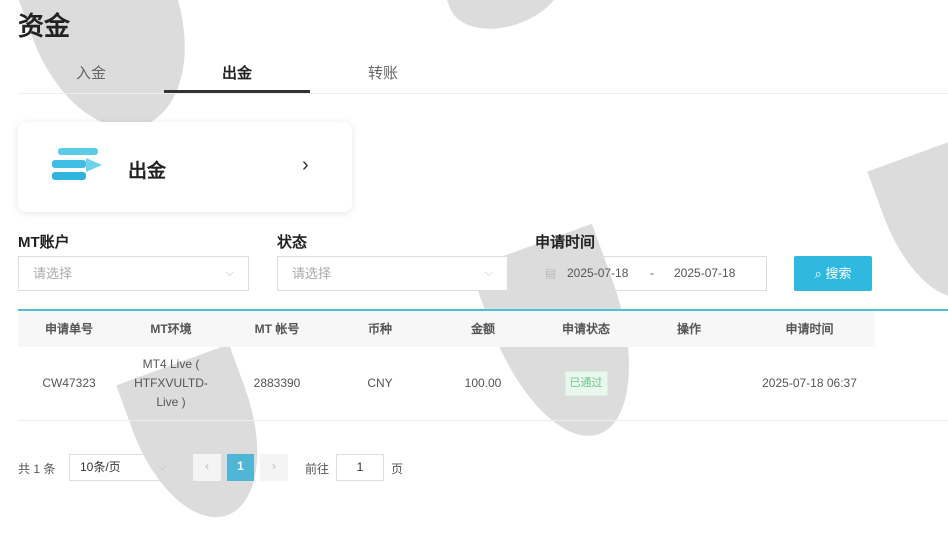 The width and height of the screenshot is (948, 536). I want to click on mt-account-label: MT账户, so click(44, 242).